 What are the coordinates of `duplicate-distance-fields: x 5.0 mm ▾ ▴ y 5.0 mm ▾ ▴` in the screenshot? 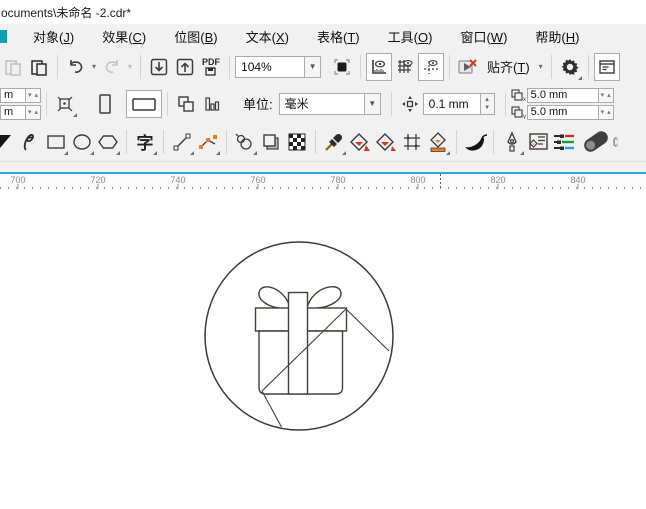 It's located at (562, 104).